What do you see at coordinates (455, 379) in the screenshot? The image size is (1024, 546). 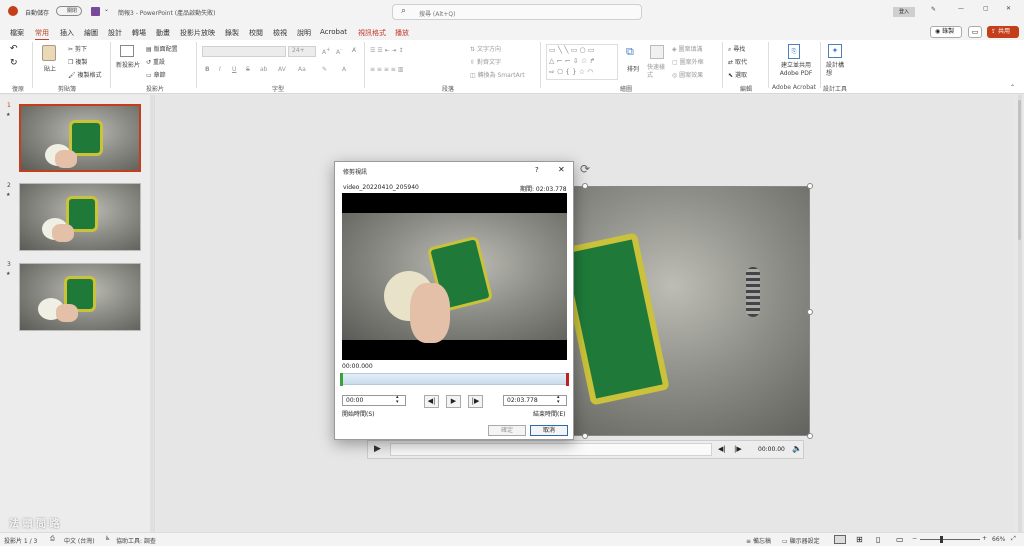 I see `trim-timeline` at bounding box center [455, 379].